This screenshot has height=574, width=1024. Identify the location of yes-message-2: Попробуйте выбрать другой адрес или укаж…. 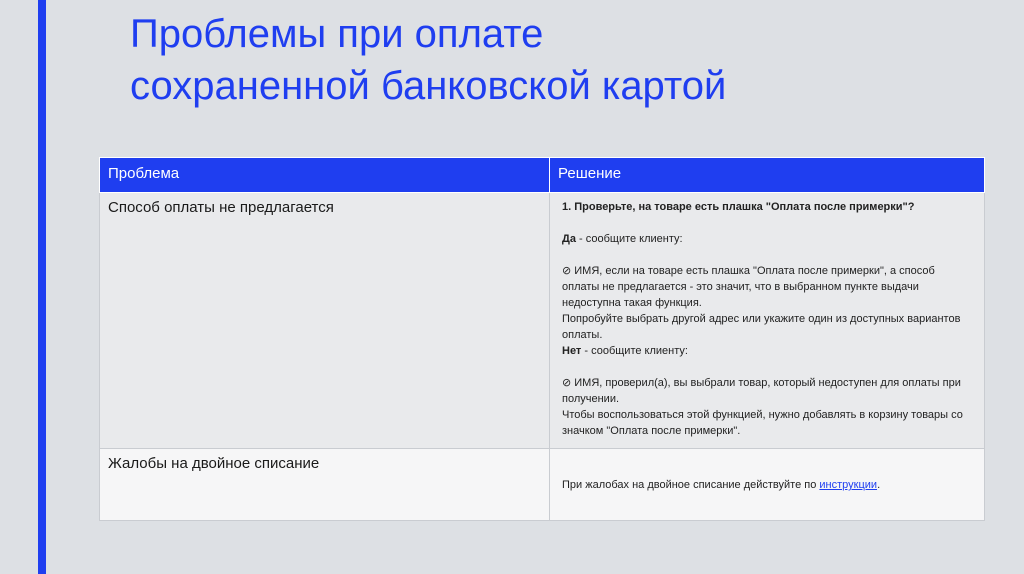
(761, 327).